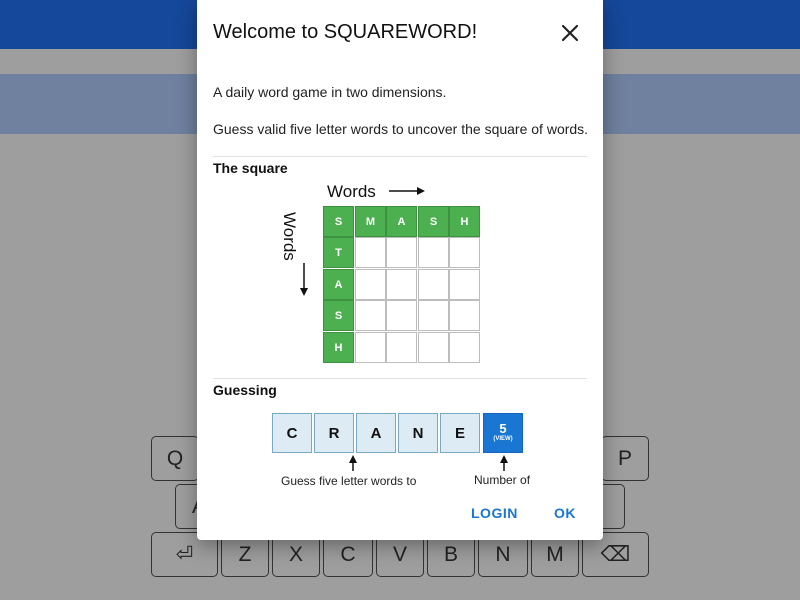 The image size is (800, 600). I want to click on guessing-heading: Guessing, so click(245, 390).